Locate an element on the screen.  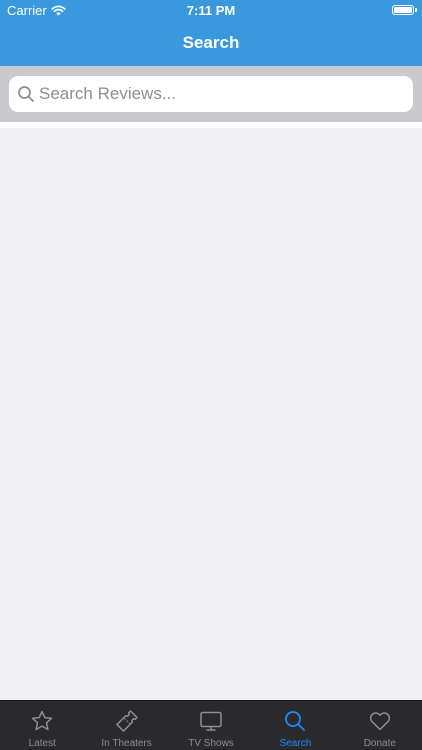
battery-icon is located at coordinates (404, 10).